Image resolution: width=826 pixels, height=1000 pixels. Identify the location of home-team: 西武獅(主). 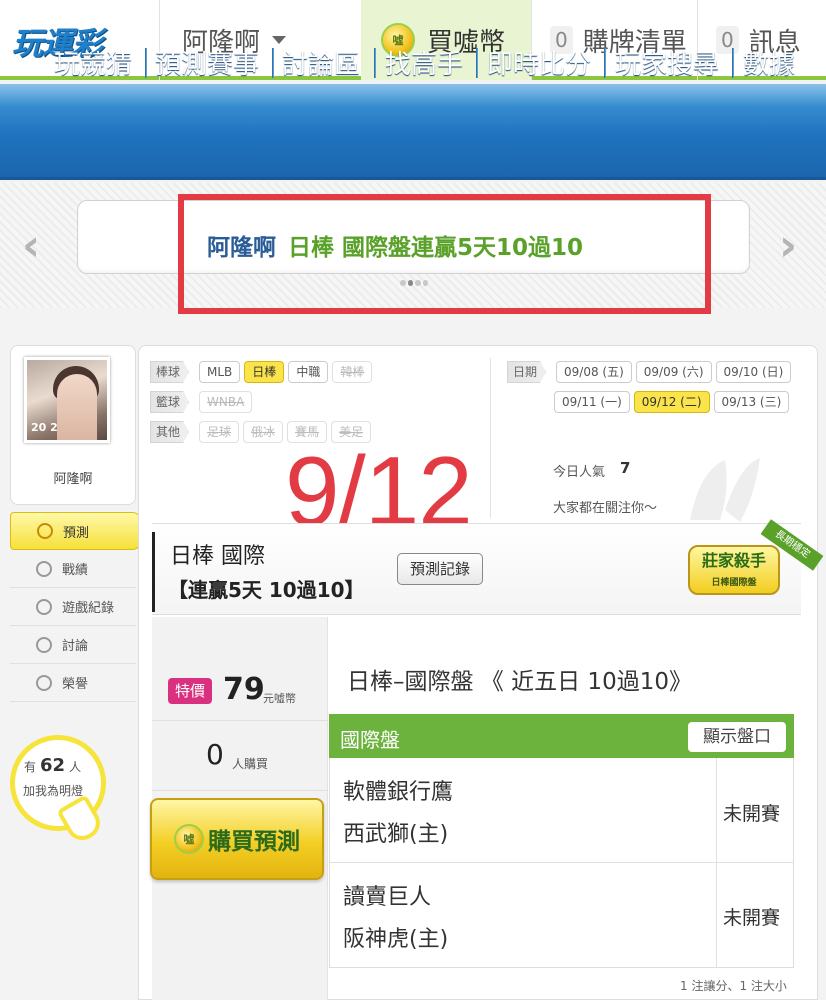
(396, 834).